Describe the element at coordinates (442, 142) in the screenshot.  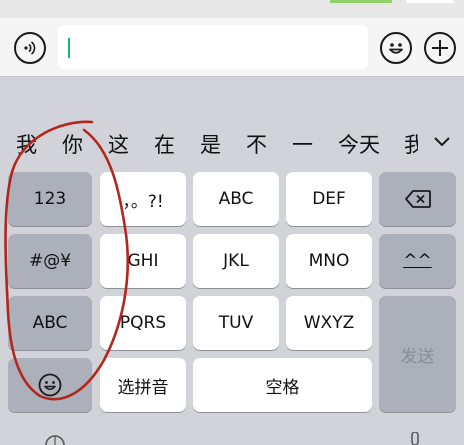
I see `chevron-down-icon` at that location.